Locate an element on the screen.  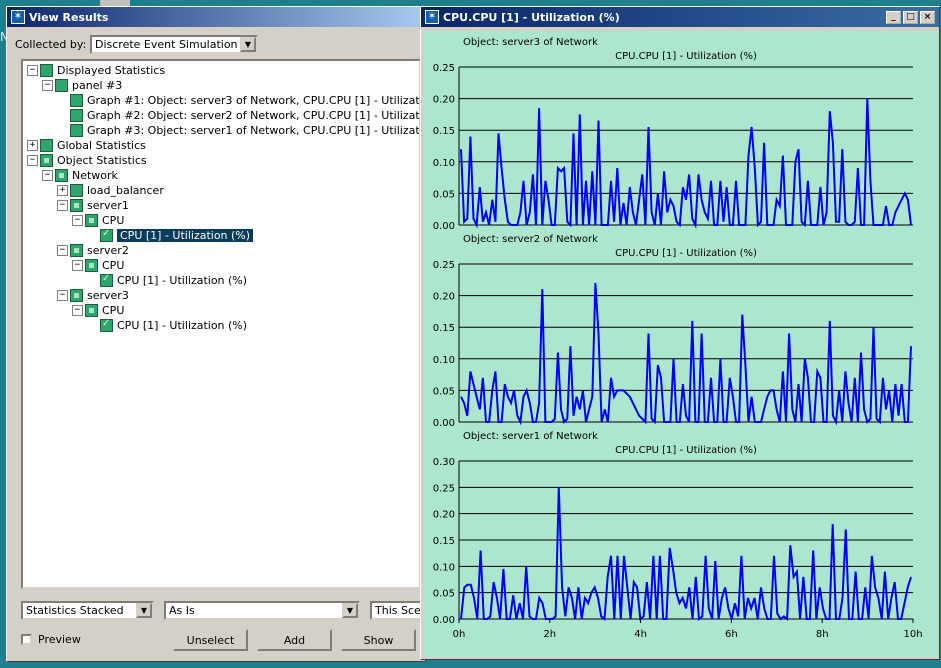
tree-node: − server2 is located at coordinates (93, 250).